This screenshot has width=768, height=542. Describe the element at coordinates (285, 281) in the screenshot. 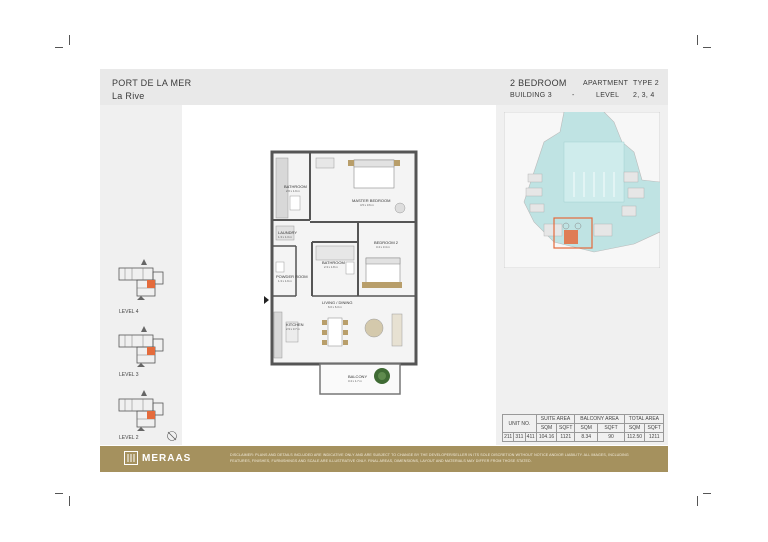

I see `room-dim-powder-room: 1.3 x 1.9 m` at that location.